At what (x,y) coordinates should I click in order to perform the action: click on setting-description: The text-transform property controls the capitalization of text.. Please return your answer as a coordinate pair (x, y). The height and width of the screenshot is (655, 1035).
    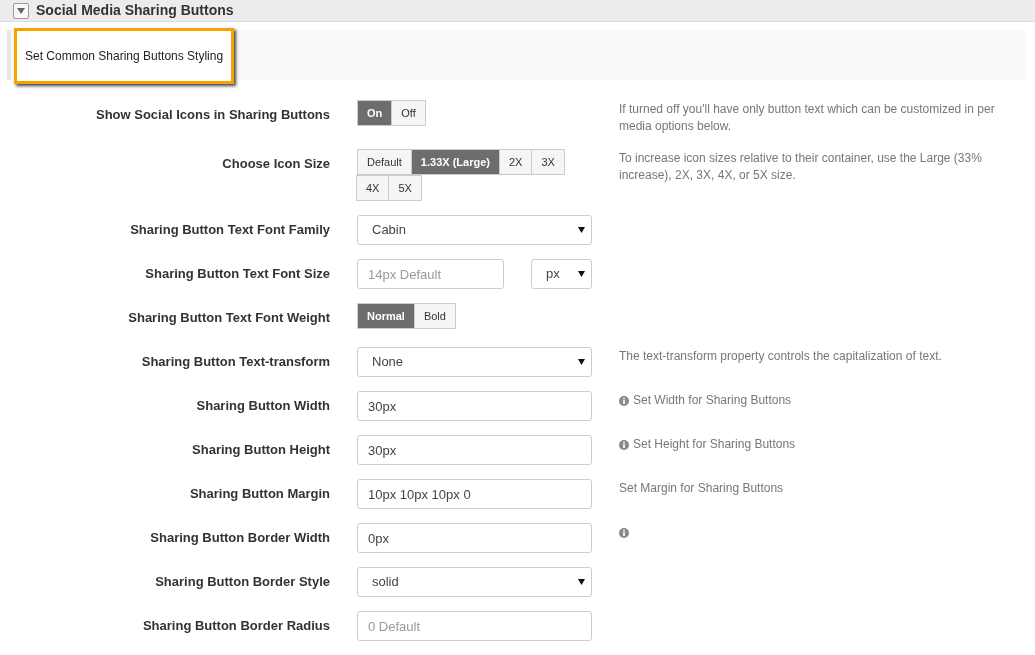
    Looking at the image, I should click on (780, 356).